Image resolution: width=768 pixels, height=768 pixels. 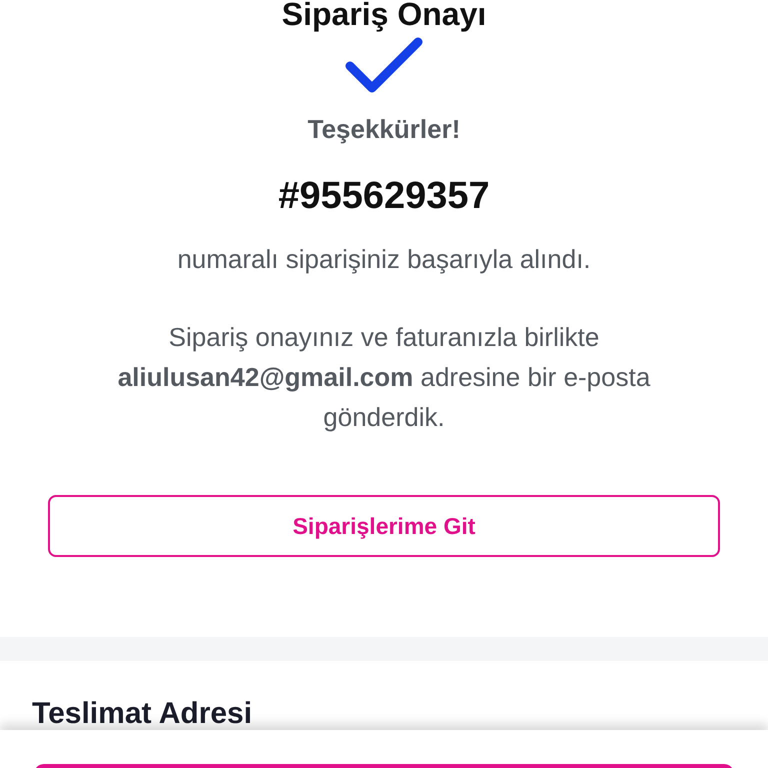 What do you see at coordinates (384, 526) in the screenshot?
I see `my-orders-button: Siparişlerime Git` at bounding box center [384, 526].